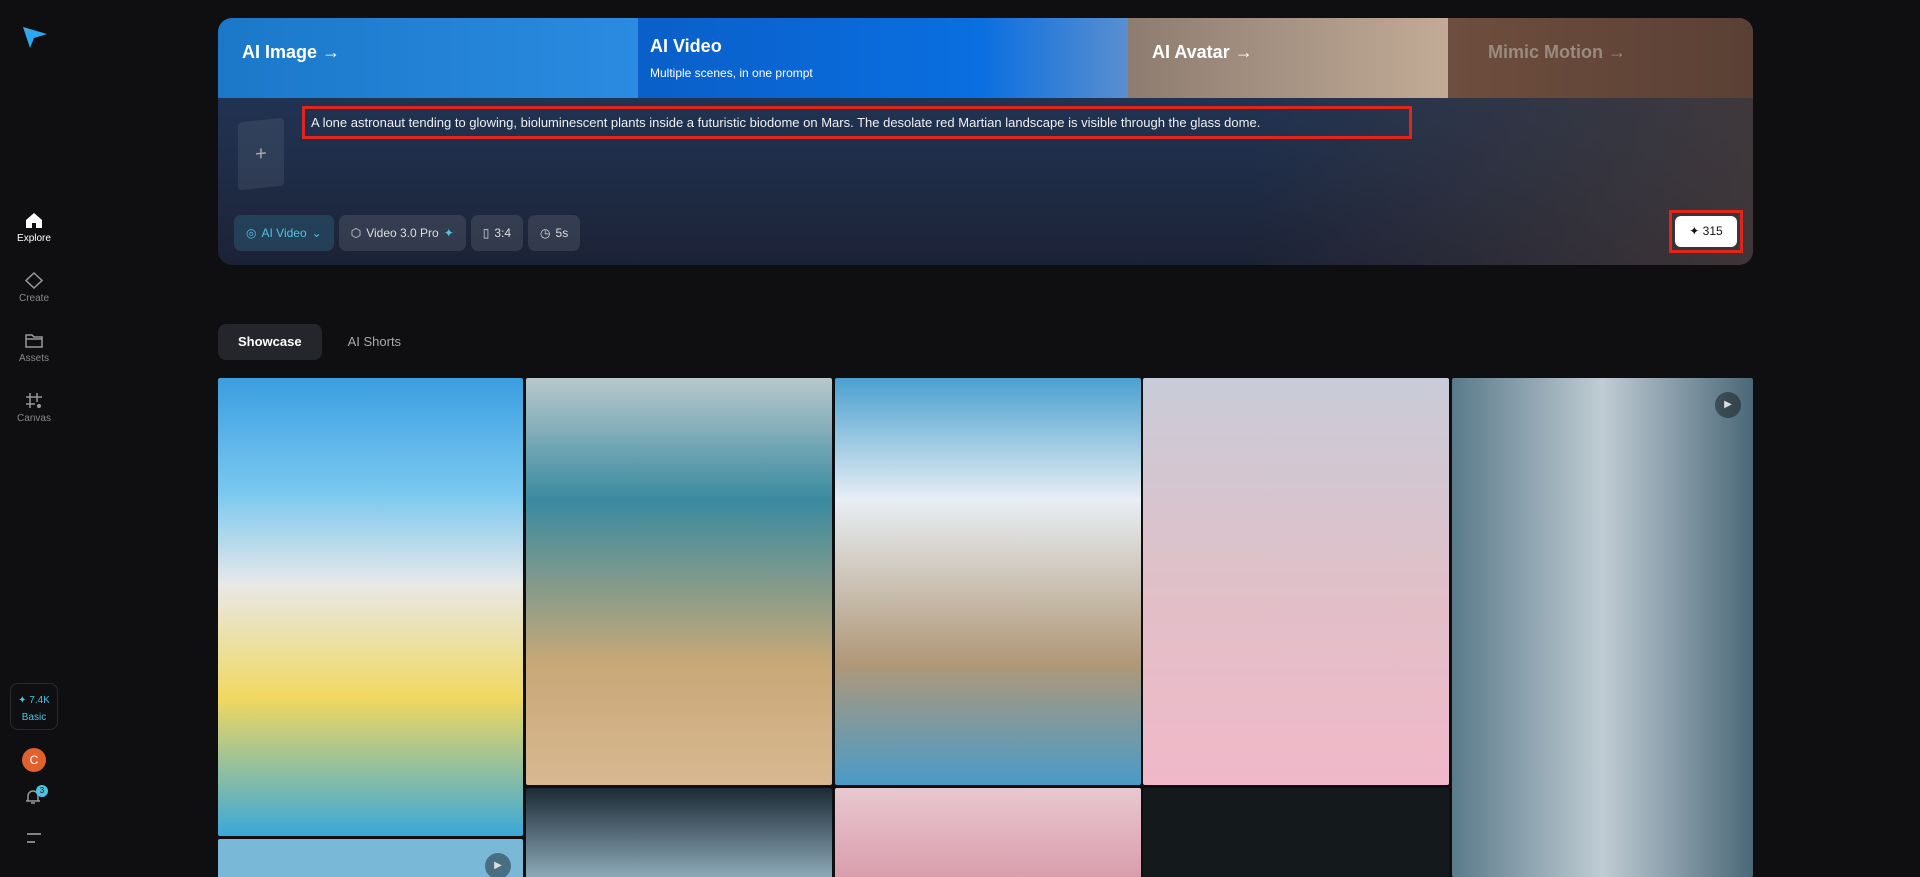 This screenshot has width=1920, height=877. I want to click on mode-select: ◎ AI Video ⌄, so click(284, 233).